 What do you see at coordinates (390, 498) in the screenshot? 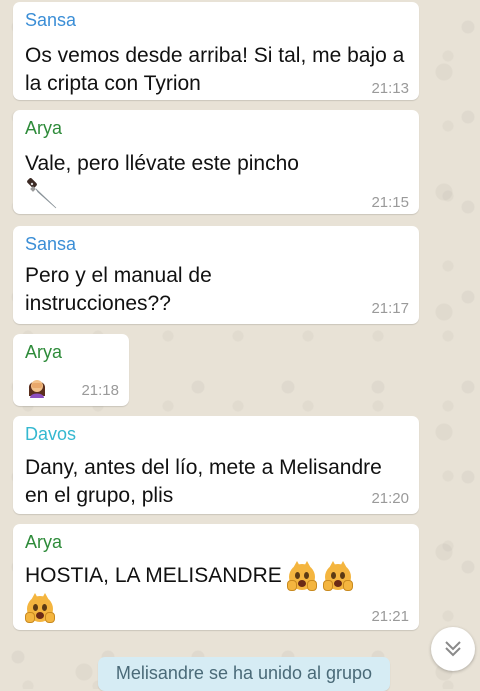
I see `message-timestamp: 21:20` at bounding box center [390, 498].